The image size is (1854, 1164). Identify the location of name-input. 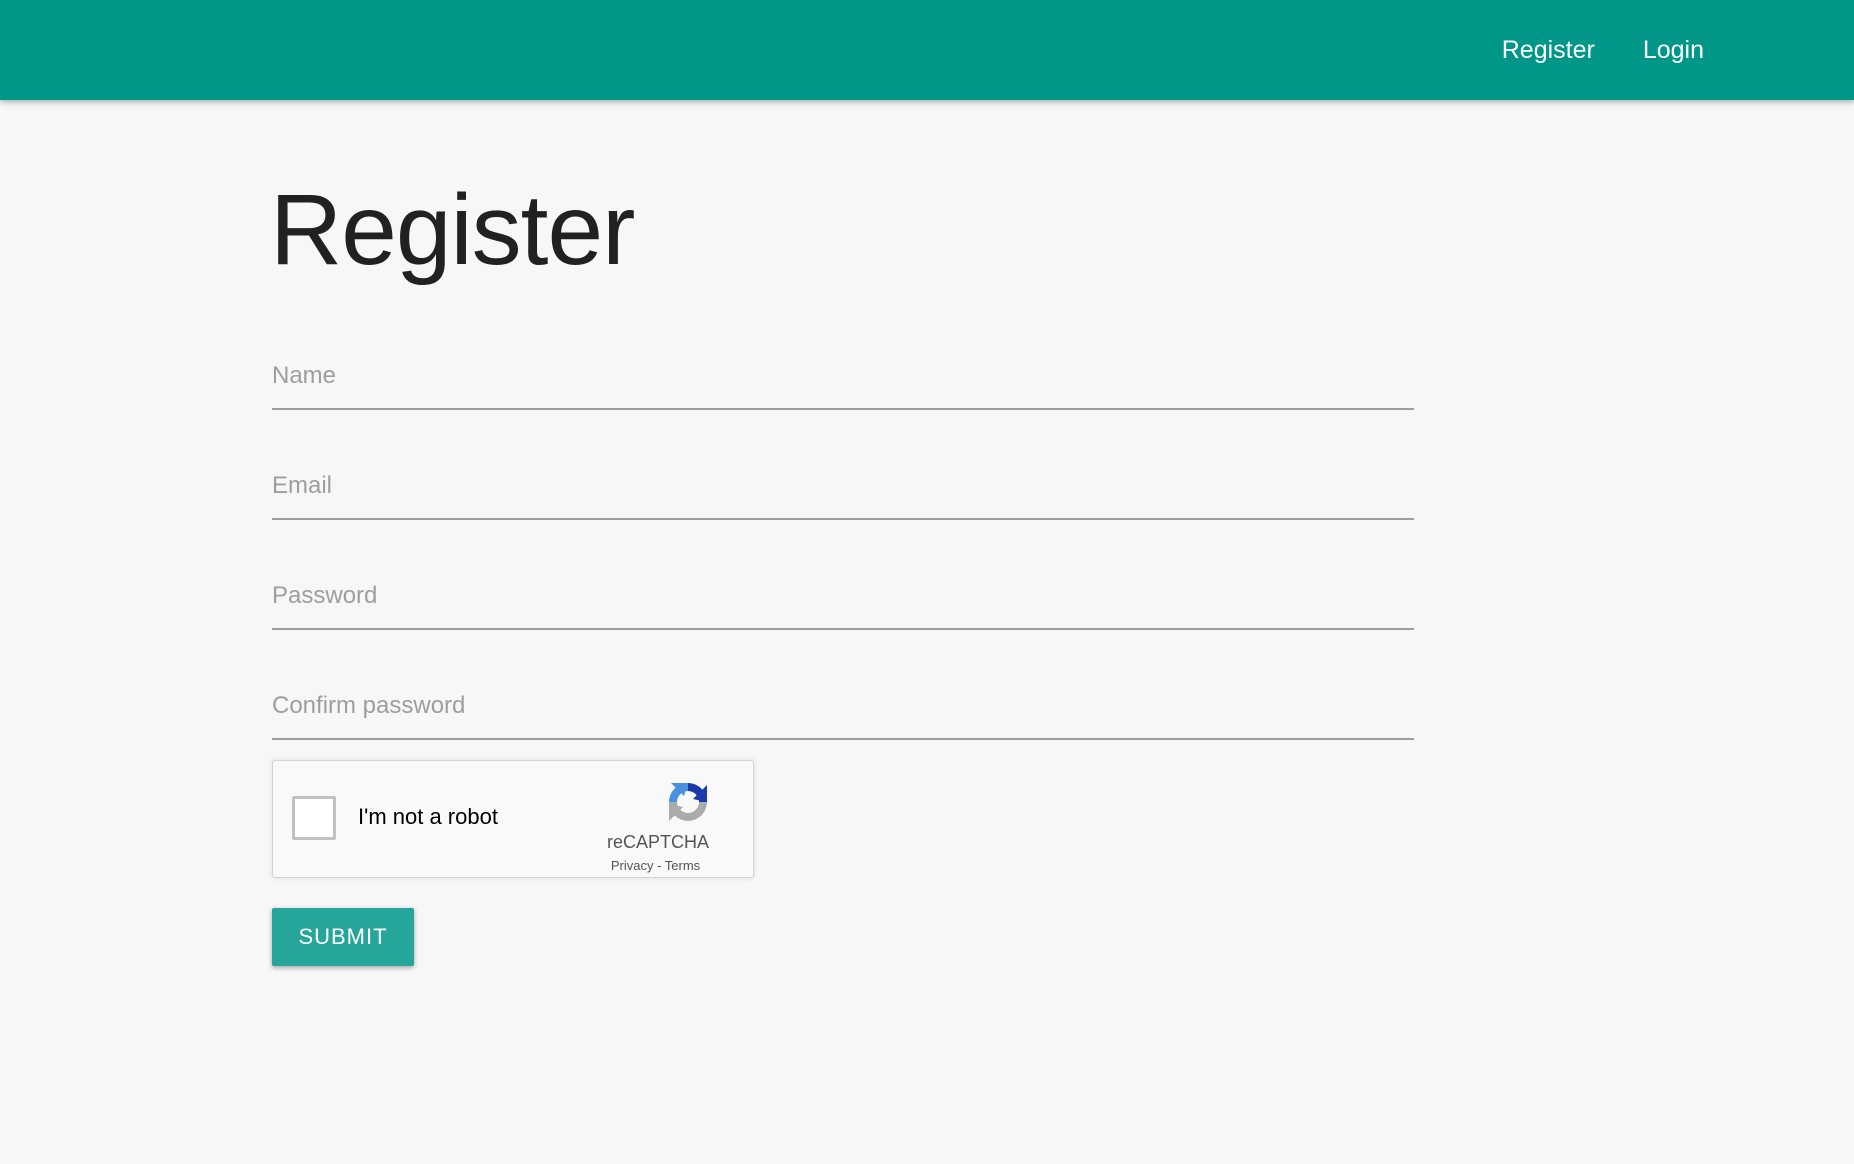
(843, 380).